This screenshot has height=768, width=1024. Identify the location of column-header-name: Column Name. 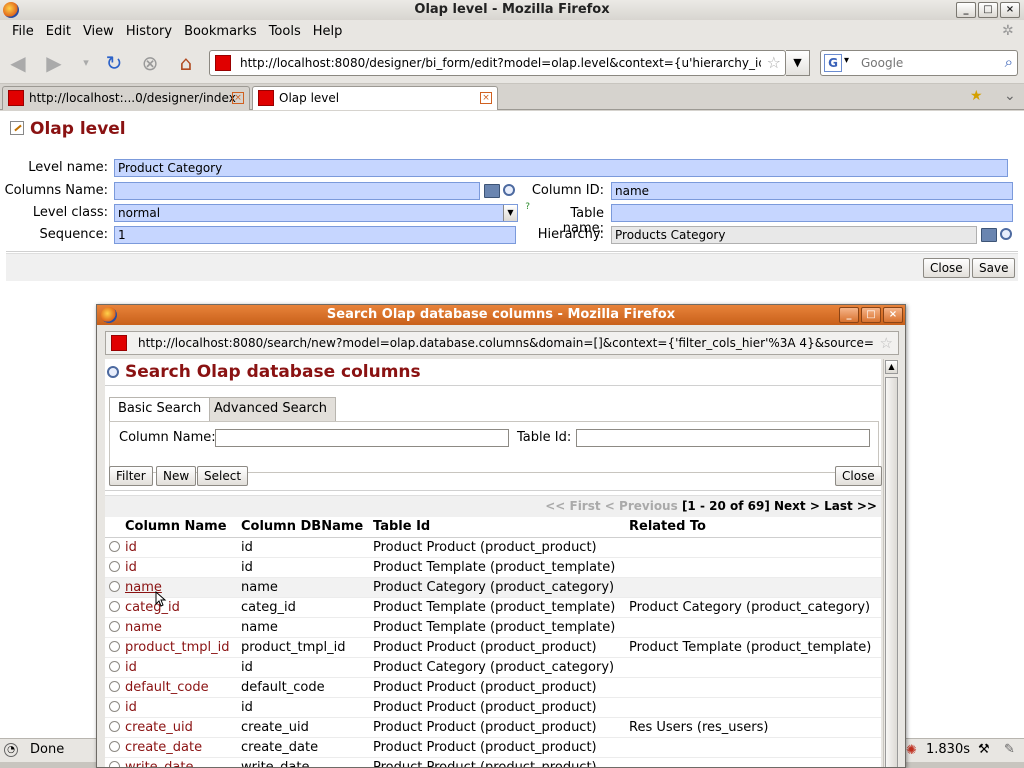
(183, 527).